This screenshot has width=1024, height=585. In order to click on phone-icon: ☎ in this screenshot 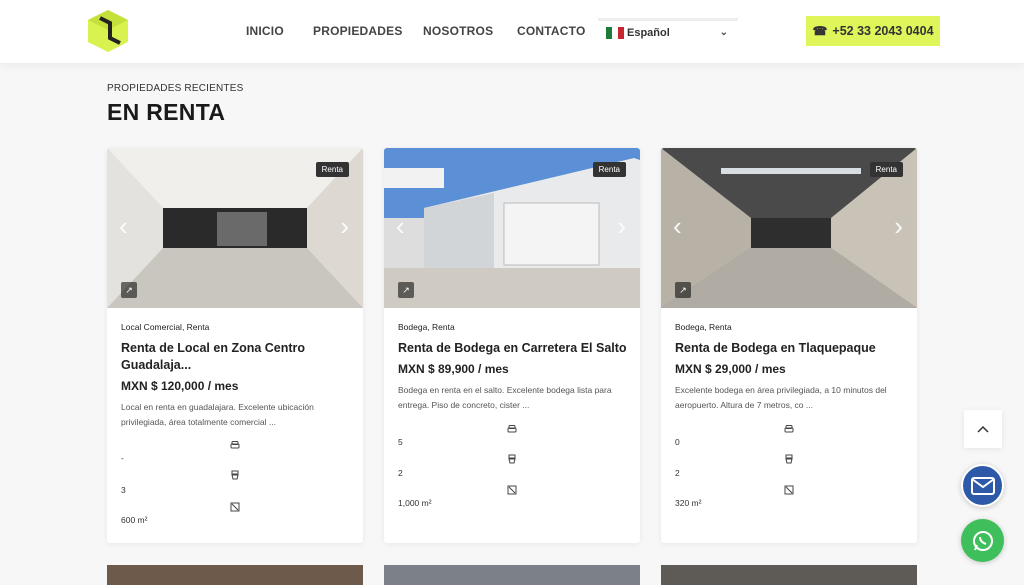, I will do `click(820, 31)`.